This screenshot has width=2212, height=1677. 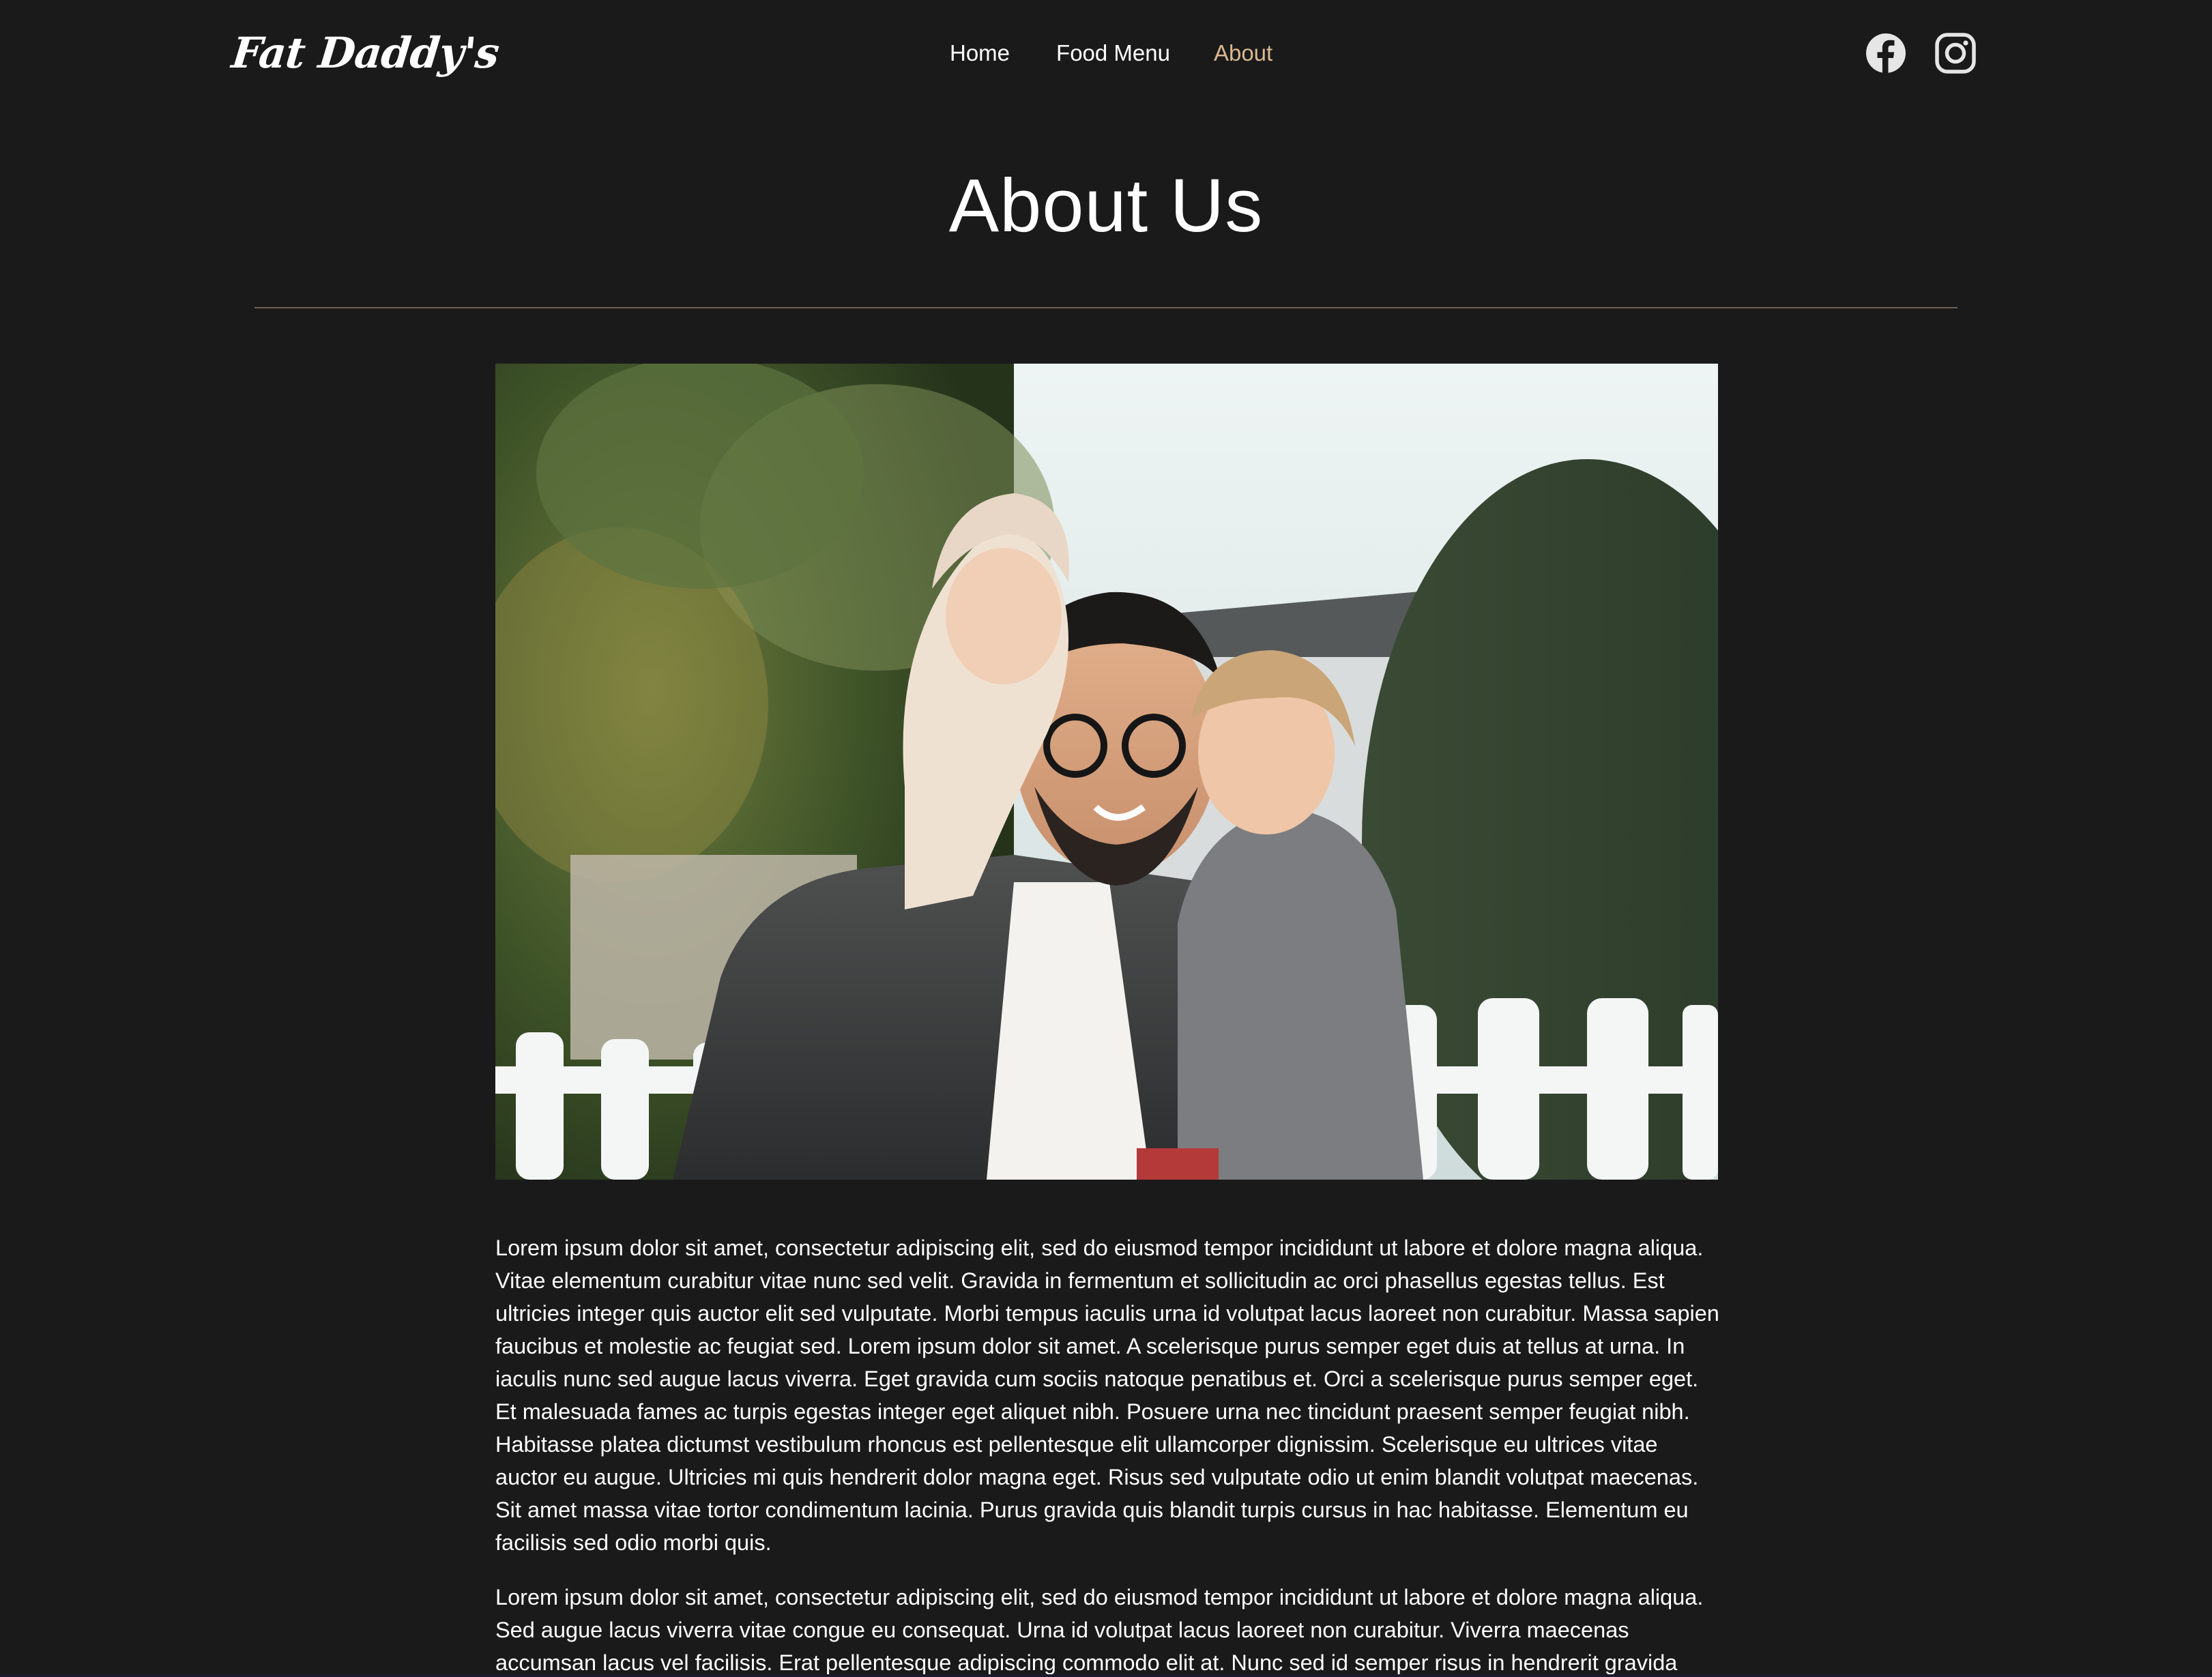 What do you see at coordinates (1920, 53) in the screenshot?
I see `social-links` at bounding box center [1920, 53].